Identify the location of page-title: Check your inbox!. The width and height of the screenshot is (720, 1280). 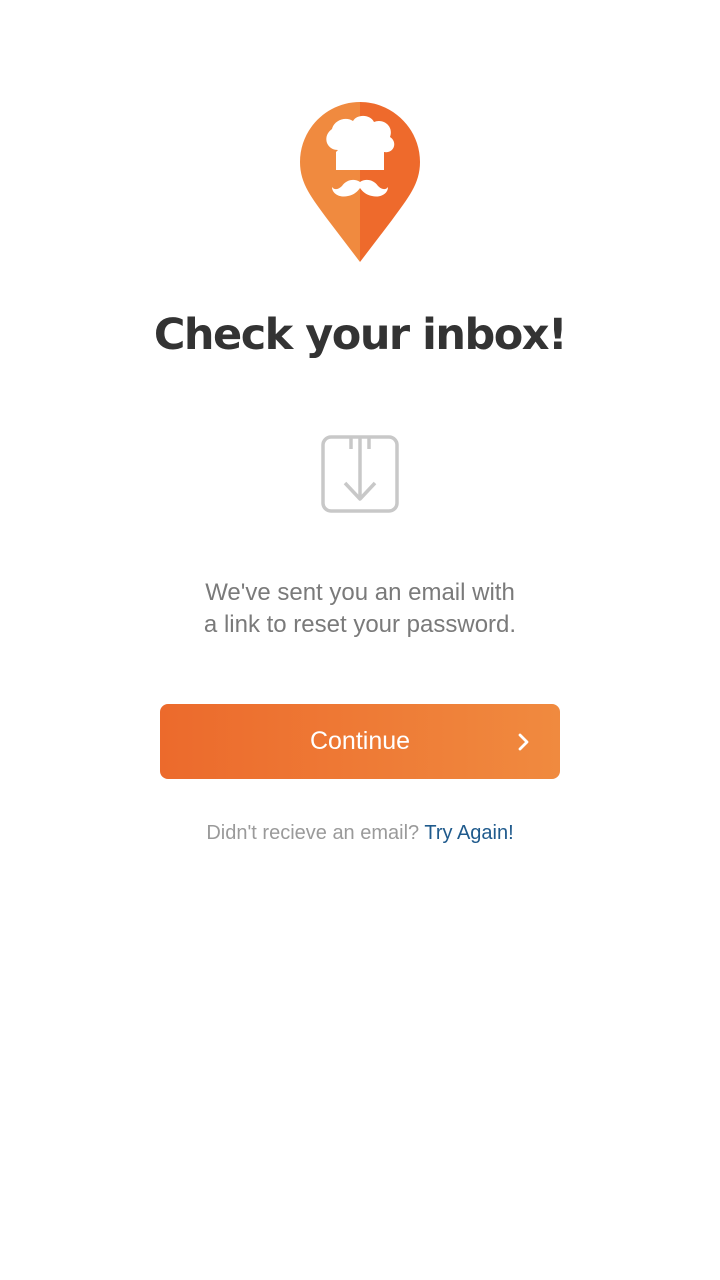
(360, 335).